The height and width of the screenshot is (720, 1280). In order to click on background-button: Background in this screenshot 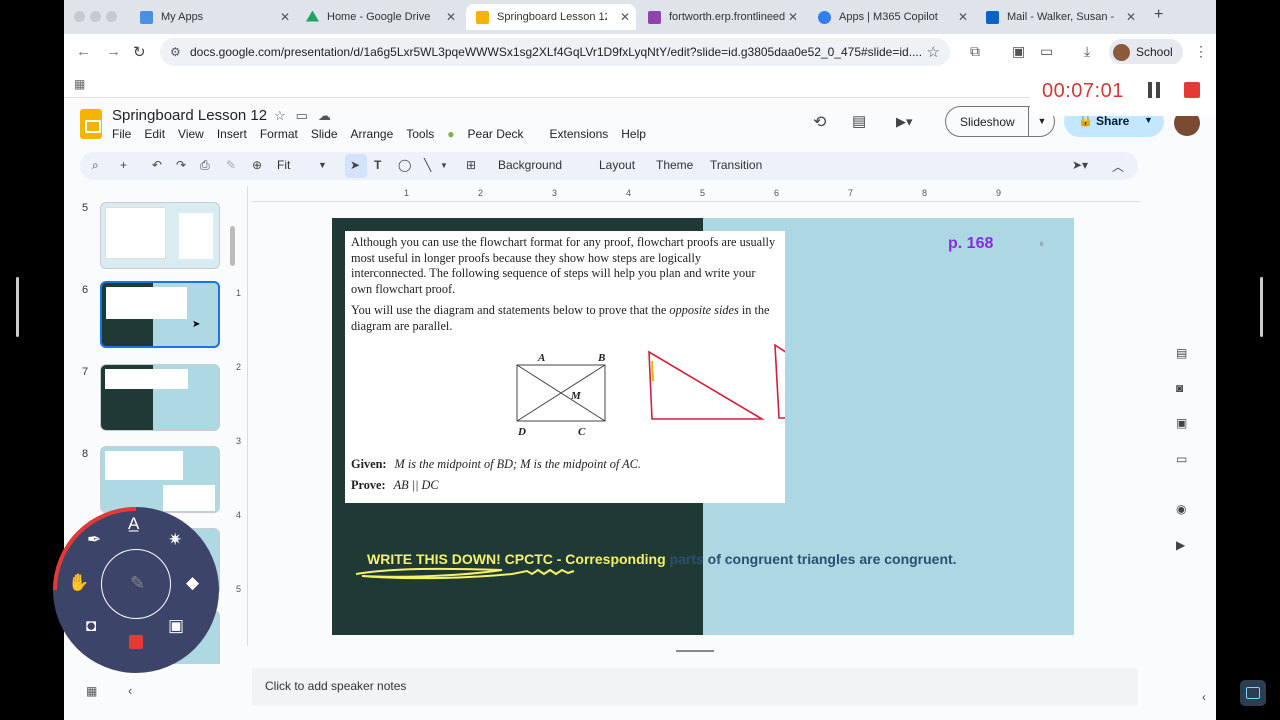, I will do `click(530, 165)`.